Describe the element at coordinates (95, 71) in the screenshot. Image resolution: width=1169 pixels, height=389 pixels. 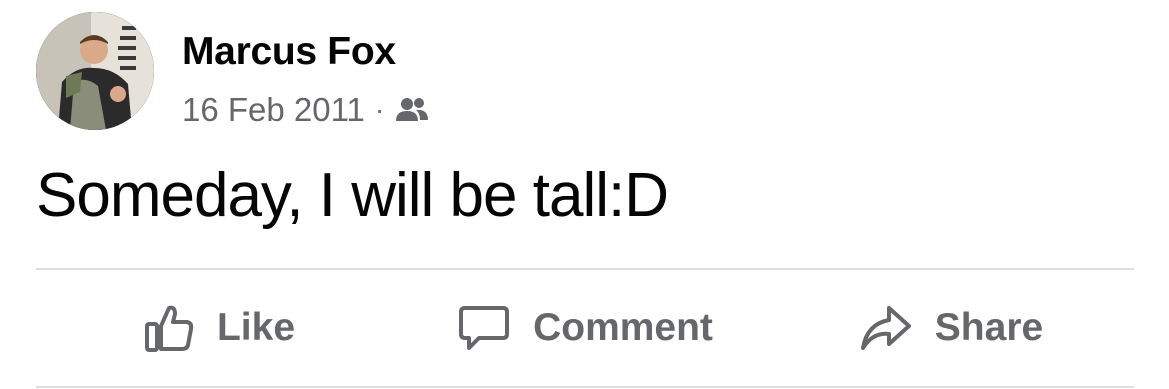
I see `author-avatar` at that location.